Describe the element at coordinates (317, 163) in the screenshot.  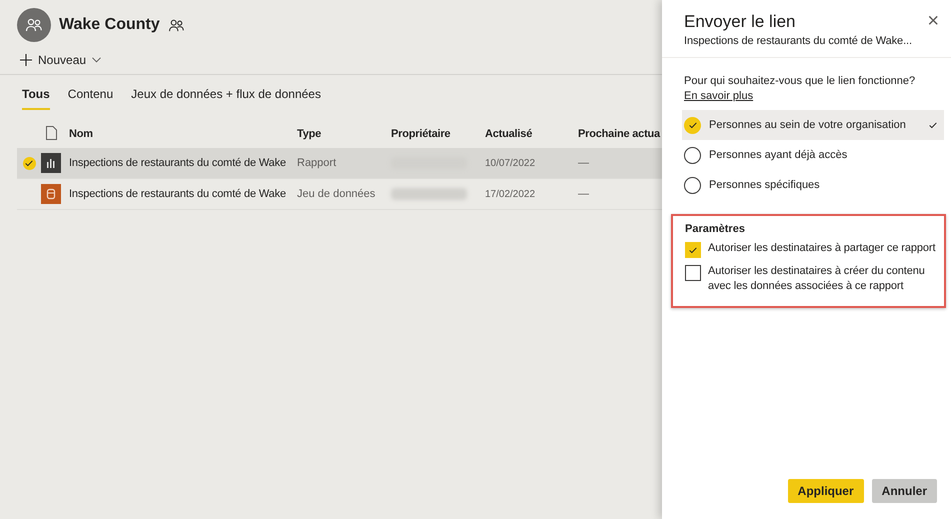
I see `table-cell-text: Rapport` at that location.